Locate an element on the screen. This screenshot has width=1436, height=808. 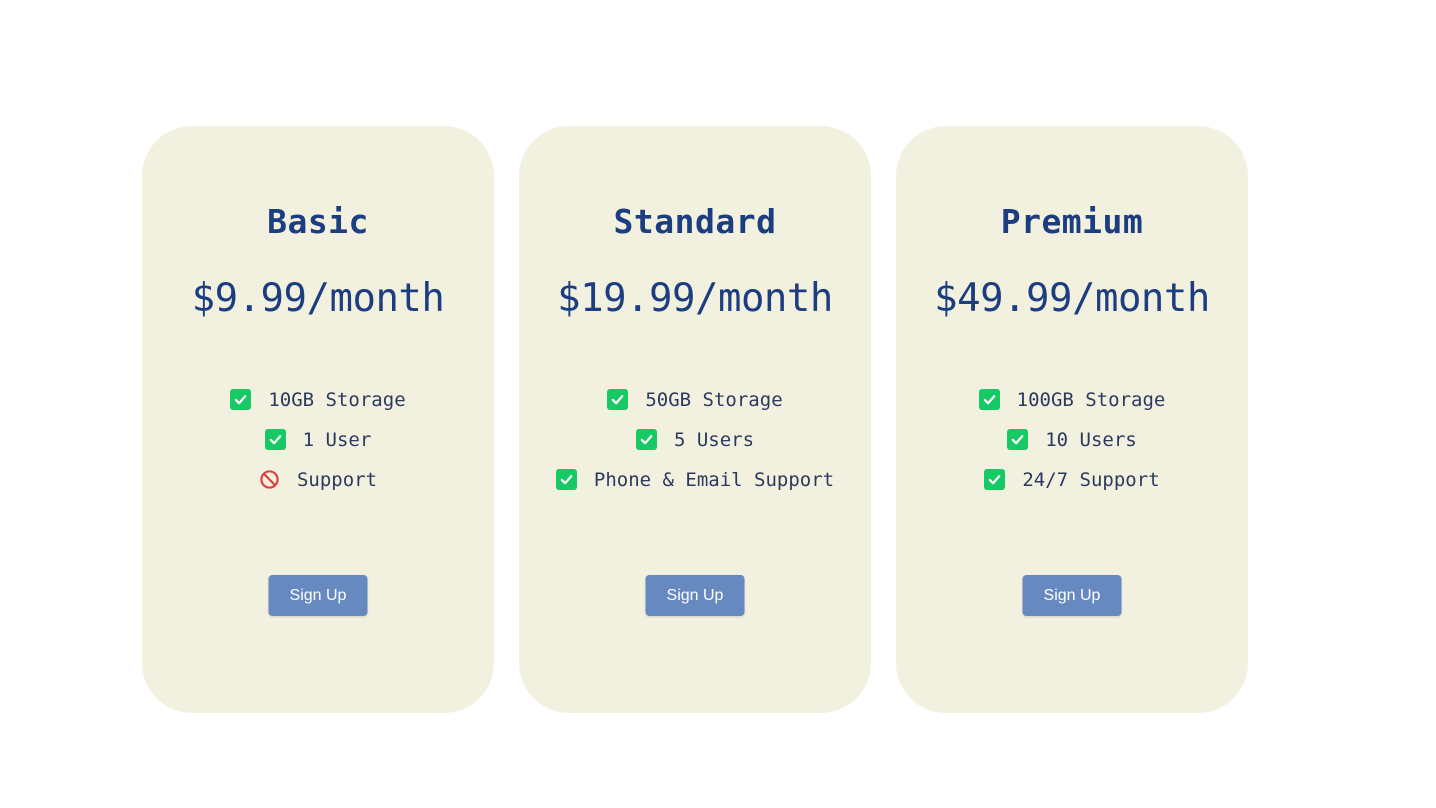
feature-item: 100GB Storage is located at coordinates (1072, 399).